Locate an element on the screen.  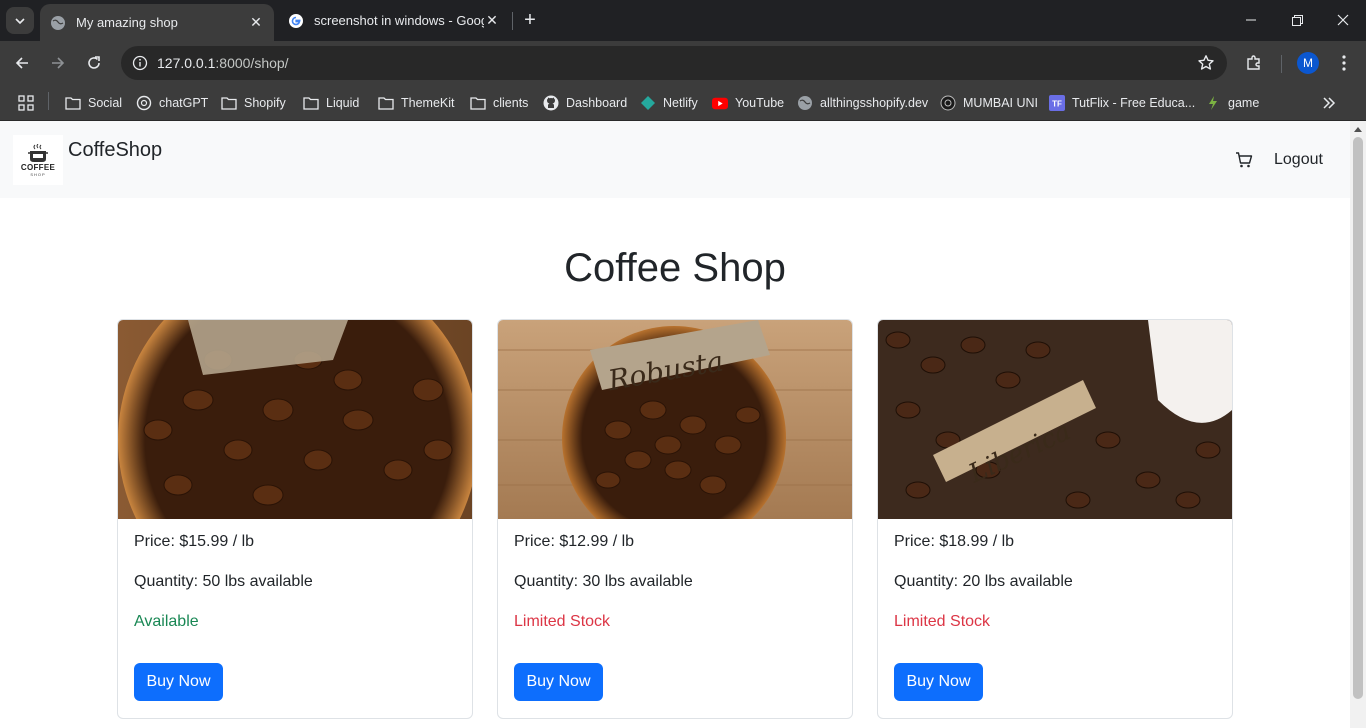
tab-search-button is located at coordinates (20, 20).